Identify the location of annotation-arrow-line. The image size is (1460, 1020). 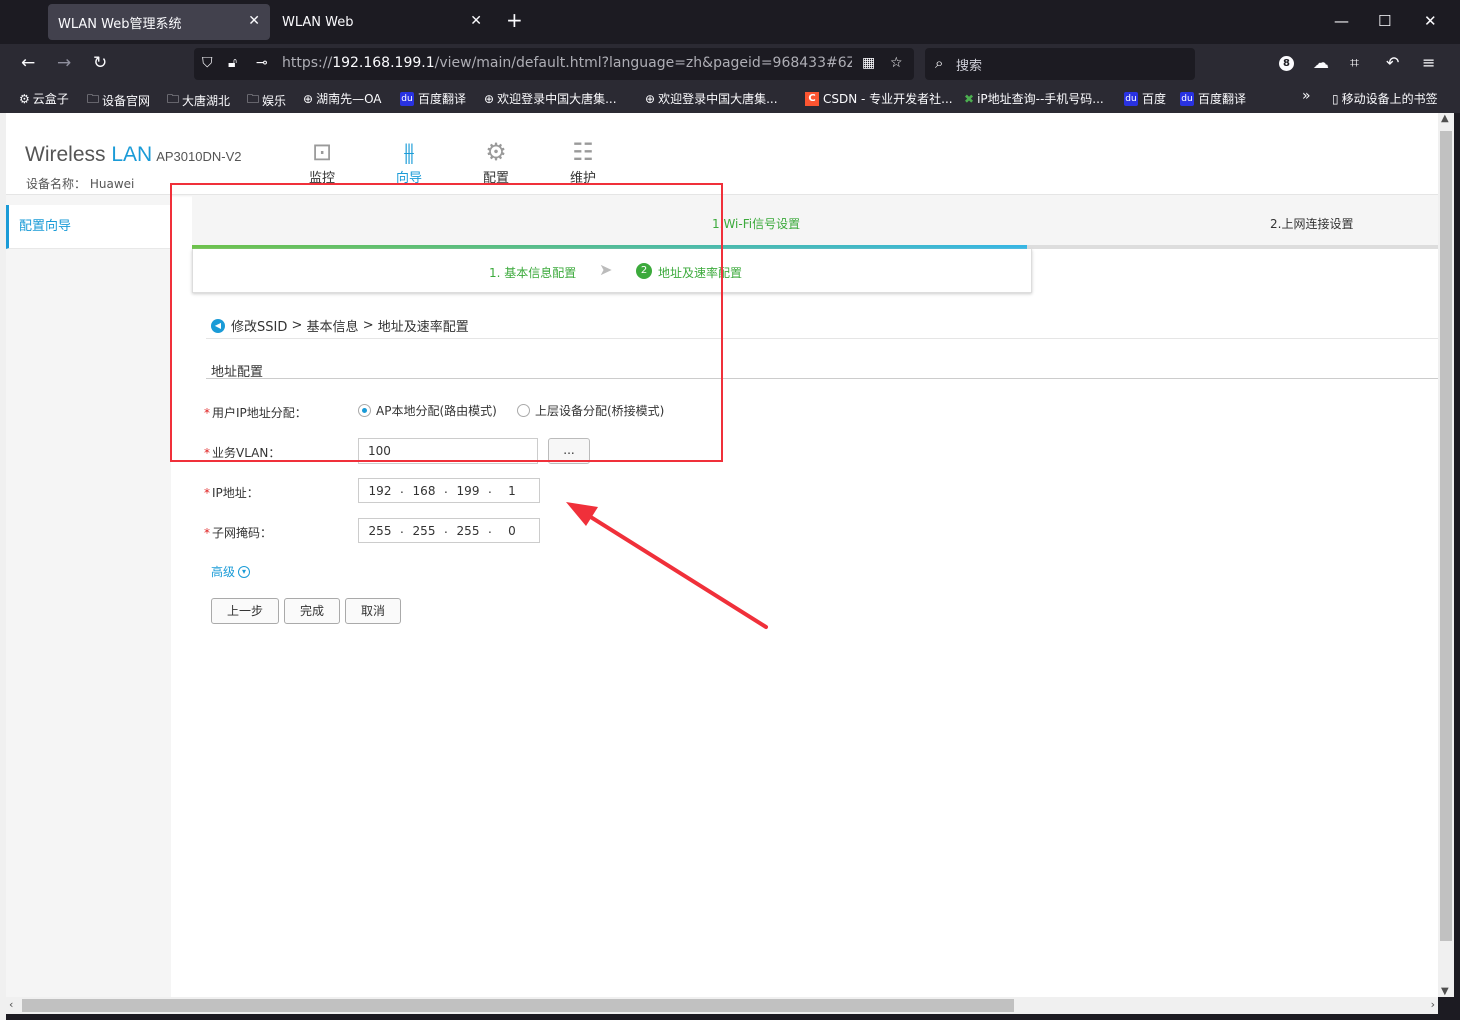
(672, 568).